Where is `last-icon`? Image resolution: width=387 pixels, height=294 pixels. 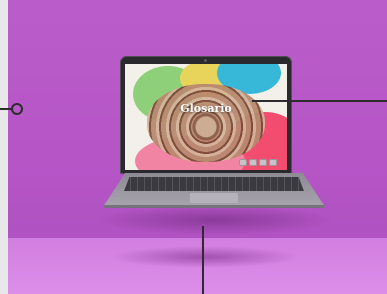
last-icon is located at coordinates (273, 162).